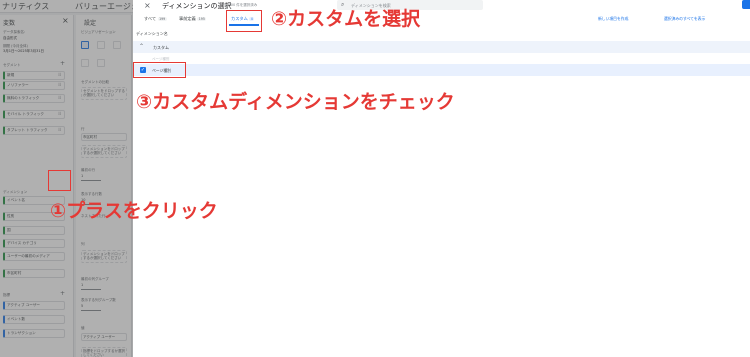  Describe the element at coordinates (197, 6) in the screenshot. I see `dialog-title: ディメンションの選択` at that location.